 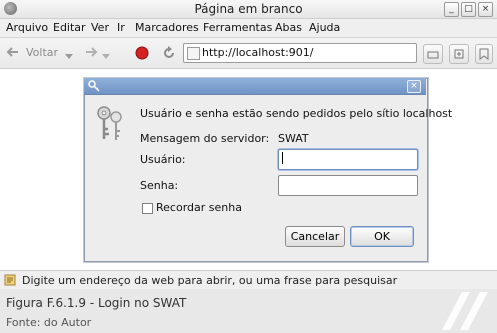 I want to click on remember-password-checkbox, so click(x=147, y=208).